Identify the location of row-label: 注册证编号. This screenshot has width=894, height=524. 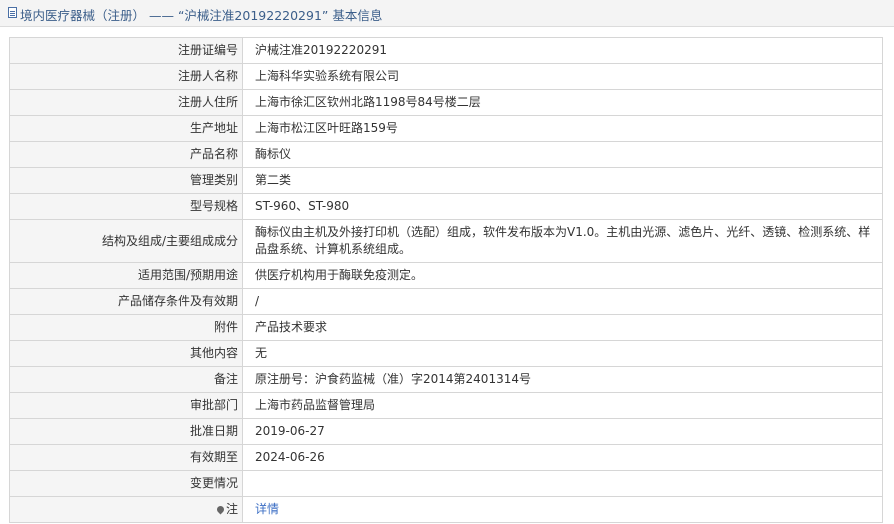
(126, 50).